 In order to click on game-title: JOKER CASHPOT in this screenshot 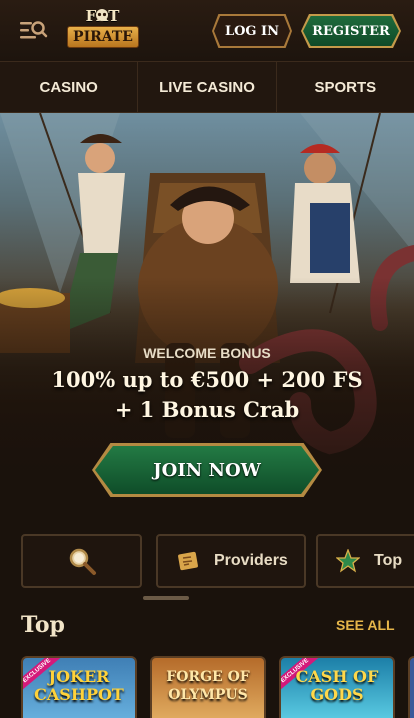, I will do `click(79, 685)`.